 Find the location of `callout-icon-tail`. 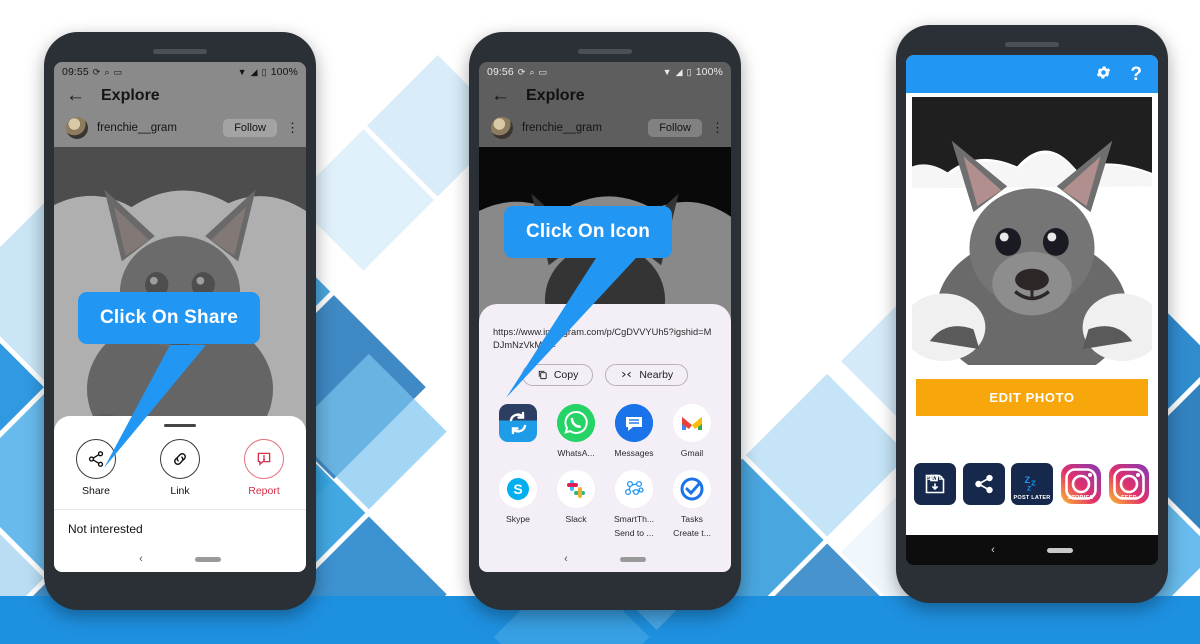

callout-icon-tail is located at coordinates (571, 328).